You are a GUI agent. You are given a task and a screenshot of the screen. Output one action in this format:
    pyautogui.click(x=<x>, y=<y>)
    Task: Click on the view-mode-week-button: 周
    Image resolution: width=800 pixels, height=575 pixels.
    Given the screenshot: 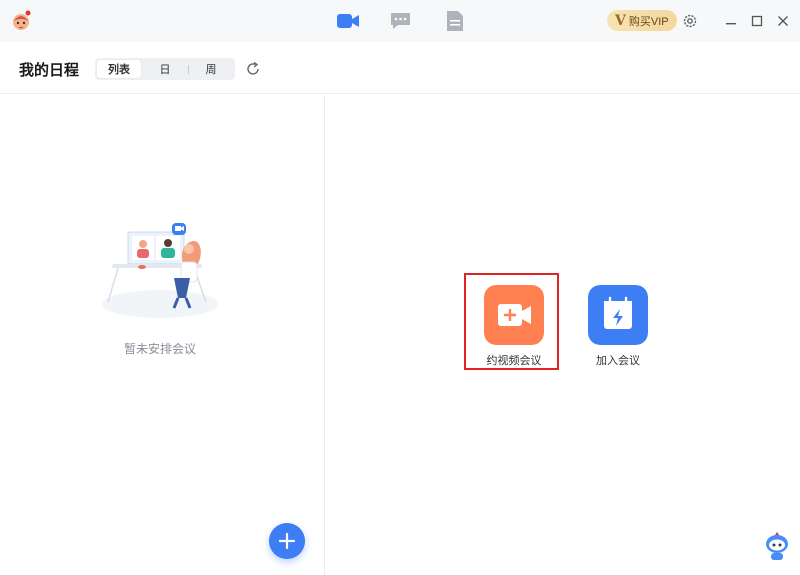 What is the action you would take?
    pyautogui.click(x=211, y=69)
    